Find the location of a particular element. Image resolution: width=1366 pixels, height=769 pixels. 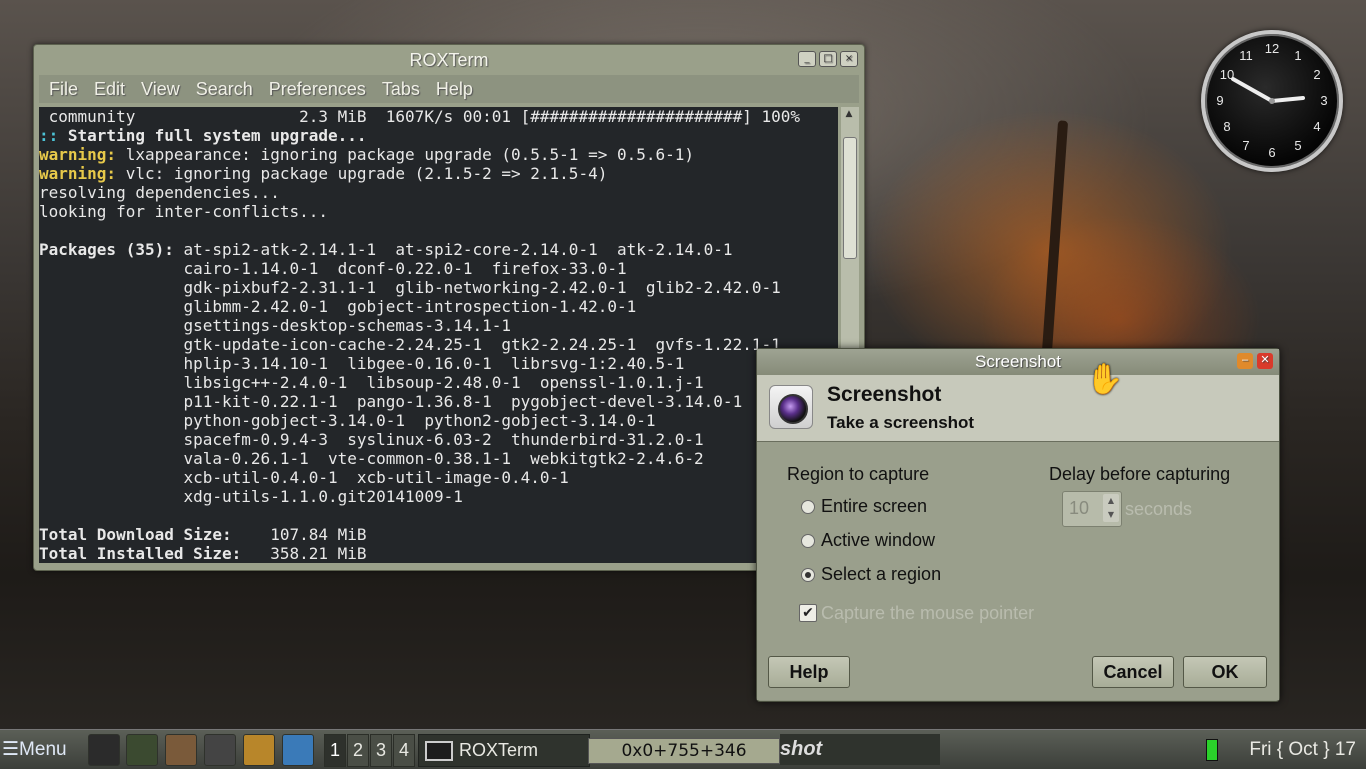

clock-number: 3 is located at coordinates (1324, 100).